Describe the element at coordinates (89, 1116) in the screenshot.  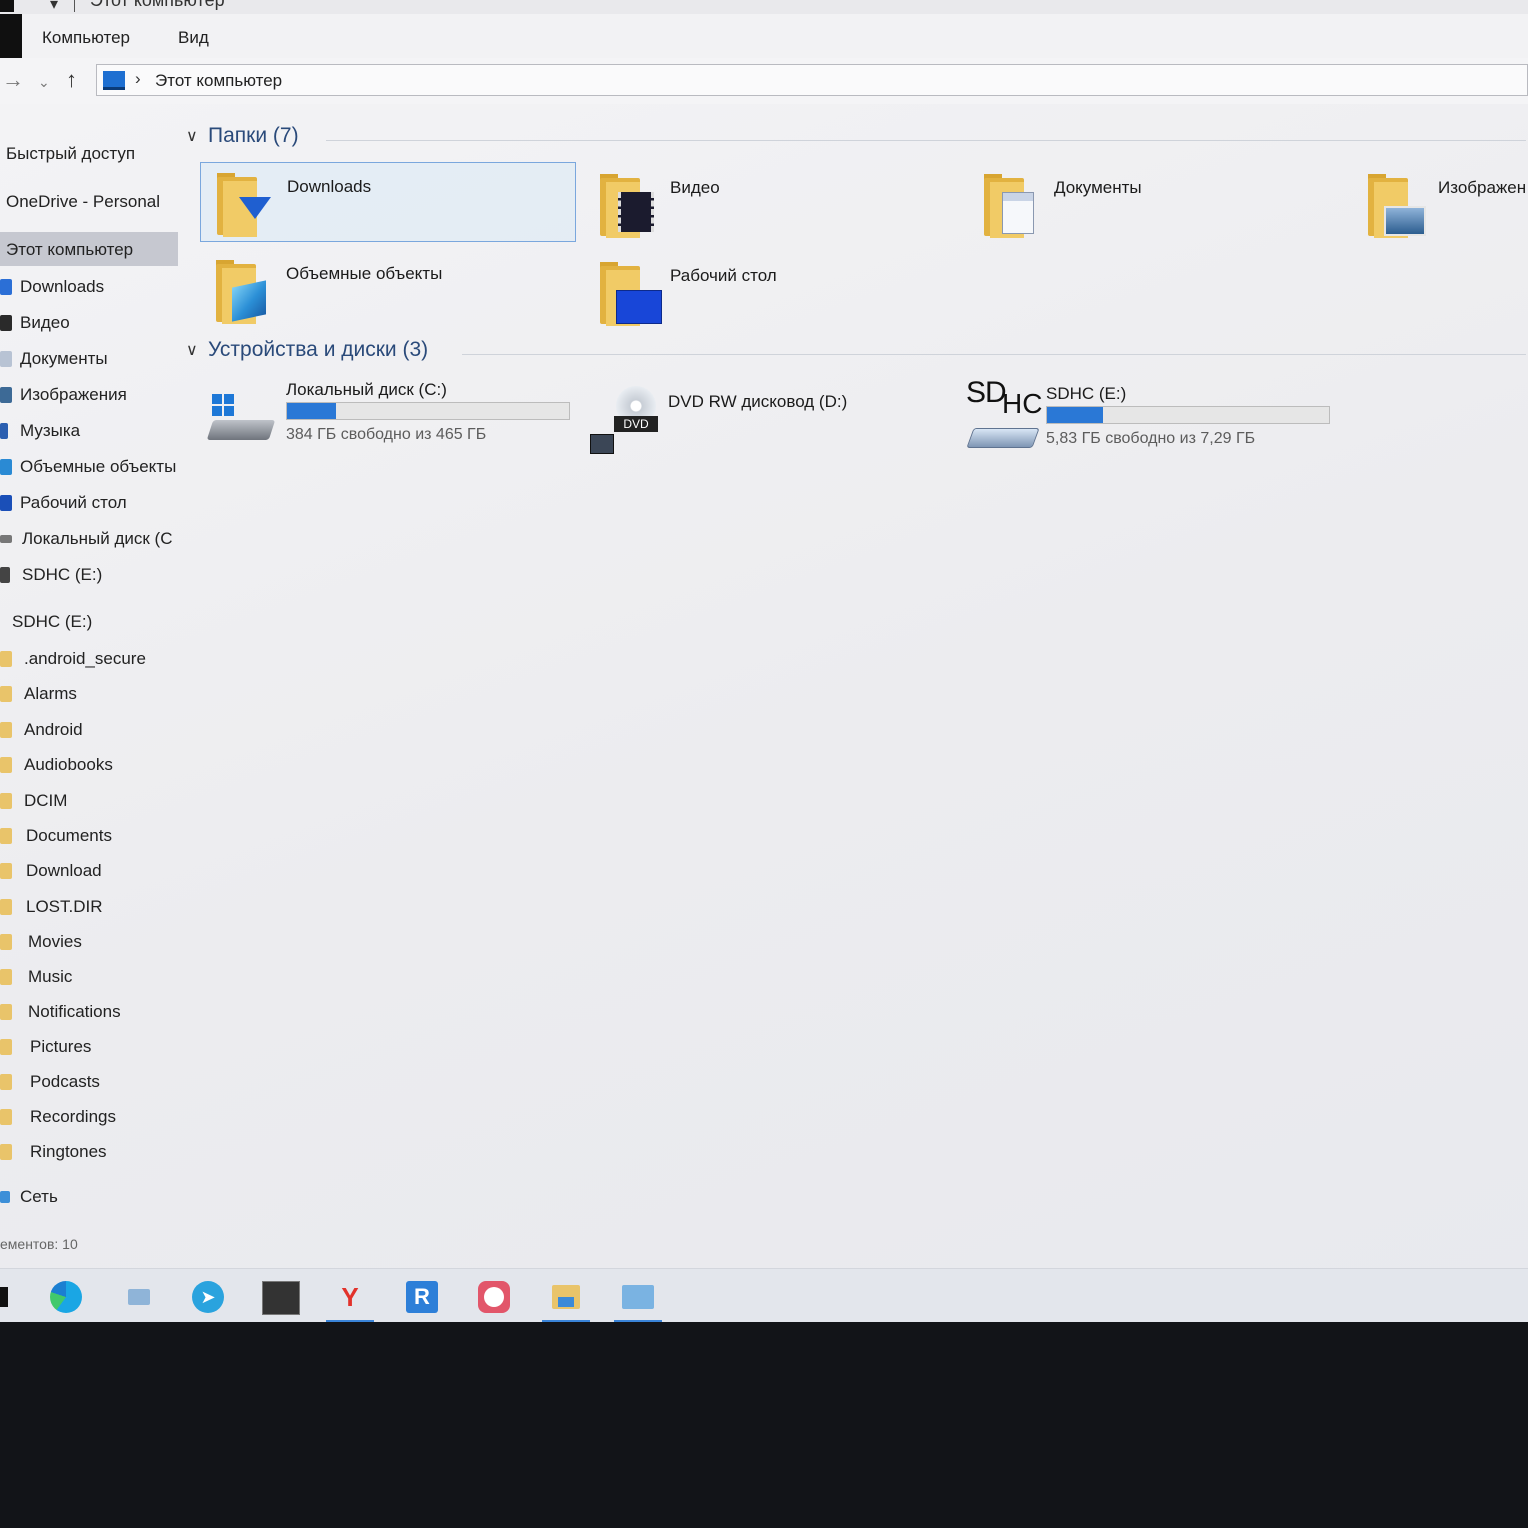
I see `nav-folder-recordings: Recordings` at that location.